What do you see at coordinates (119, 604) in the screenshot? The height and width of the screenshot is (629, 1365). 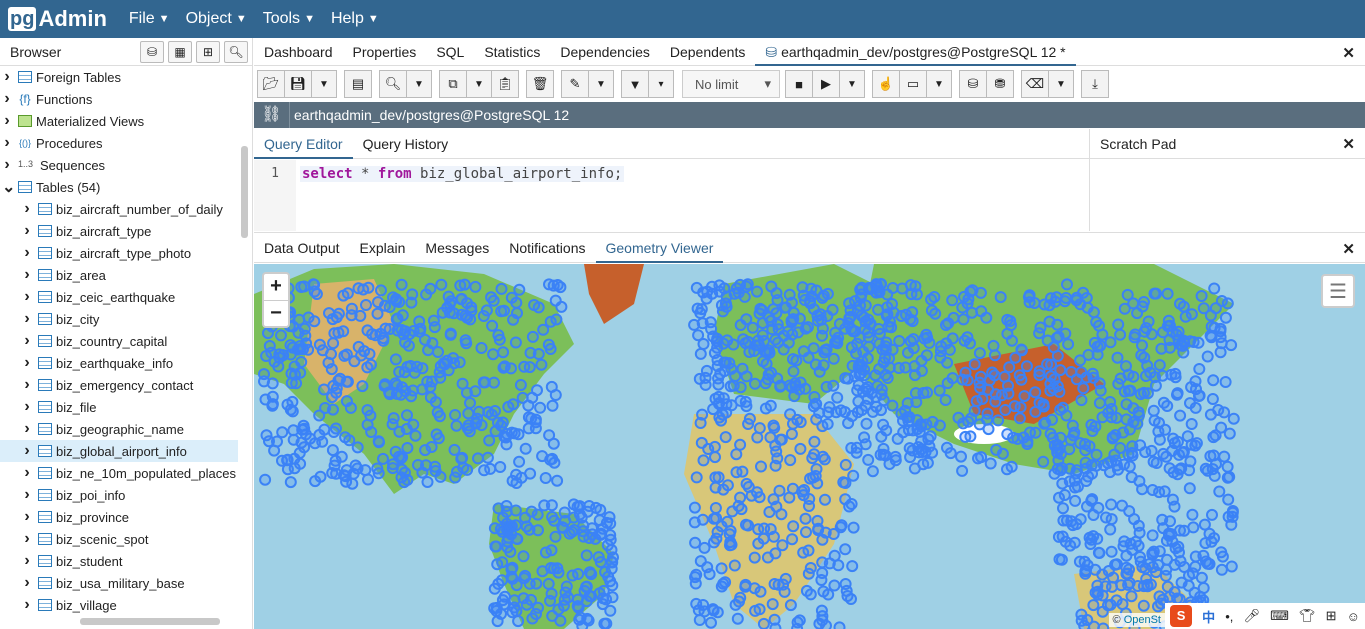 I see `tree-item: › biz_village` at bounding box center [119, 604].